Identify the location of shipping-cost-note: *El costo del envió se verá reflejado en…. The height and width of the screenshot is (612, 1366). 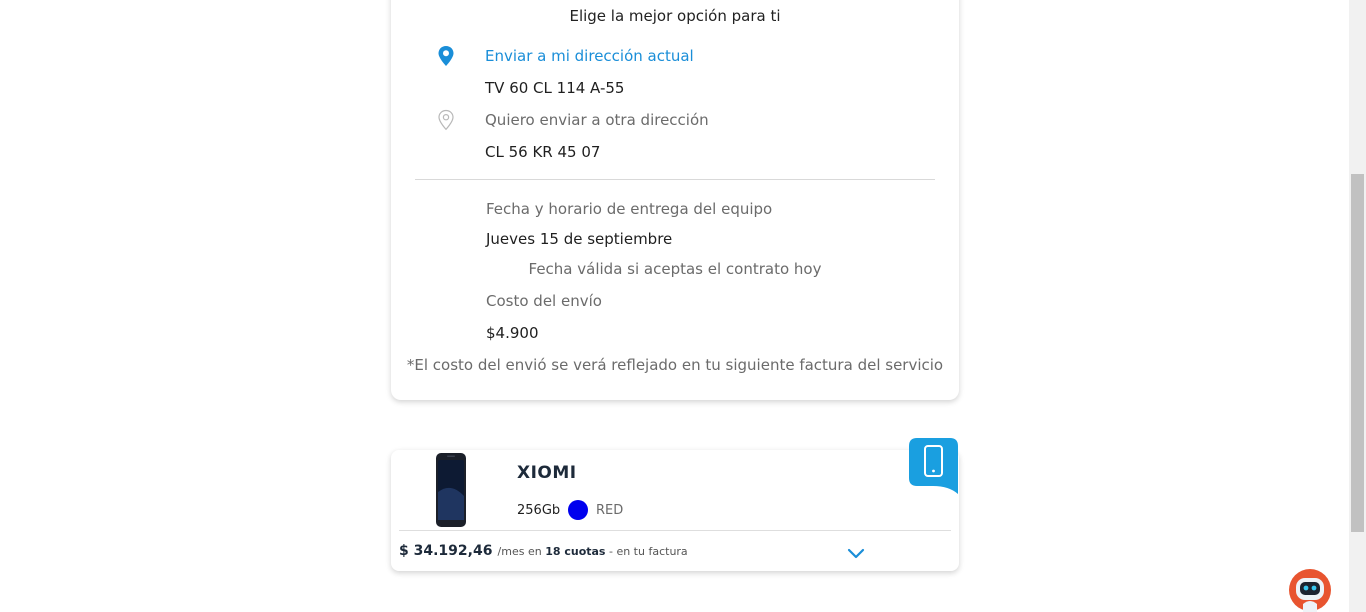
(675, 365).